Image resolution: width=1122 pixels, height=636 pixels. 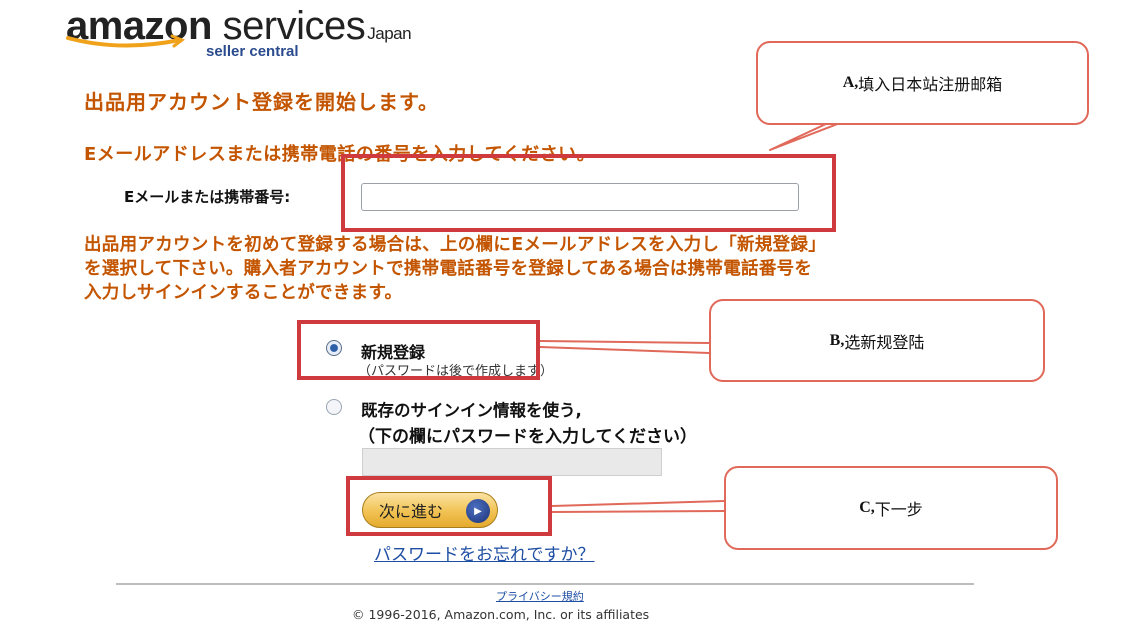 What do you see at coordinates (930, 84) in the screenshot?
I see `callout-a-text: 填入日本站注册邮箱` at bounding box center [930, 84].